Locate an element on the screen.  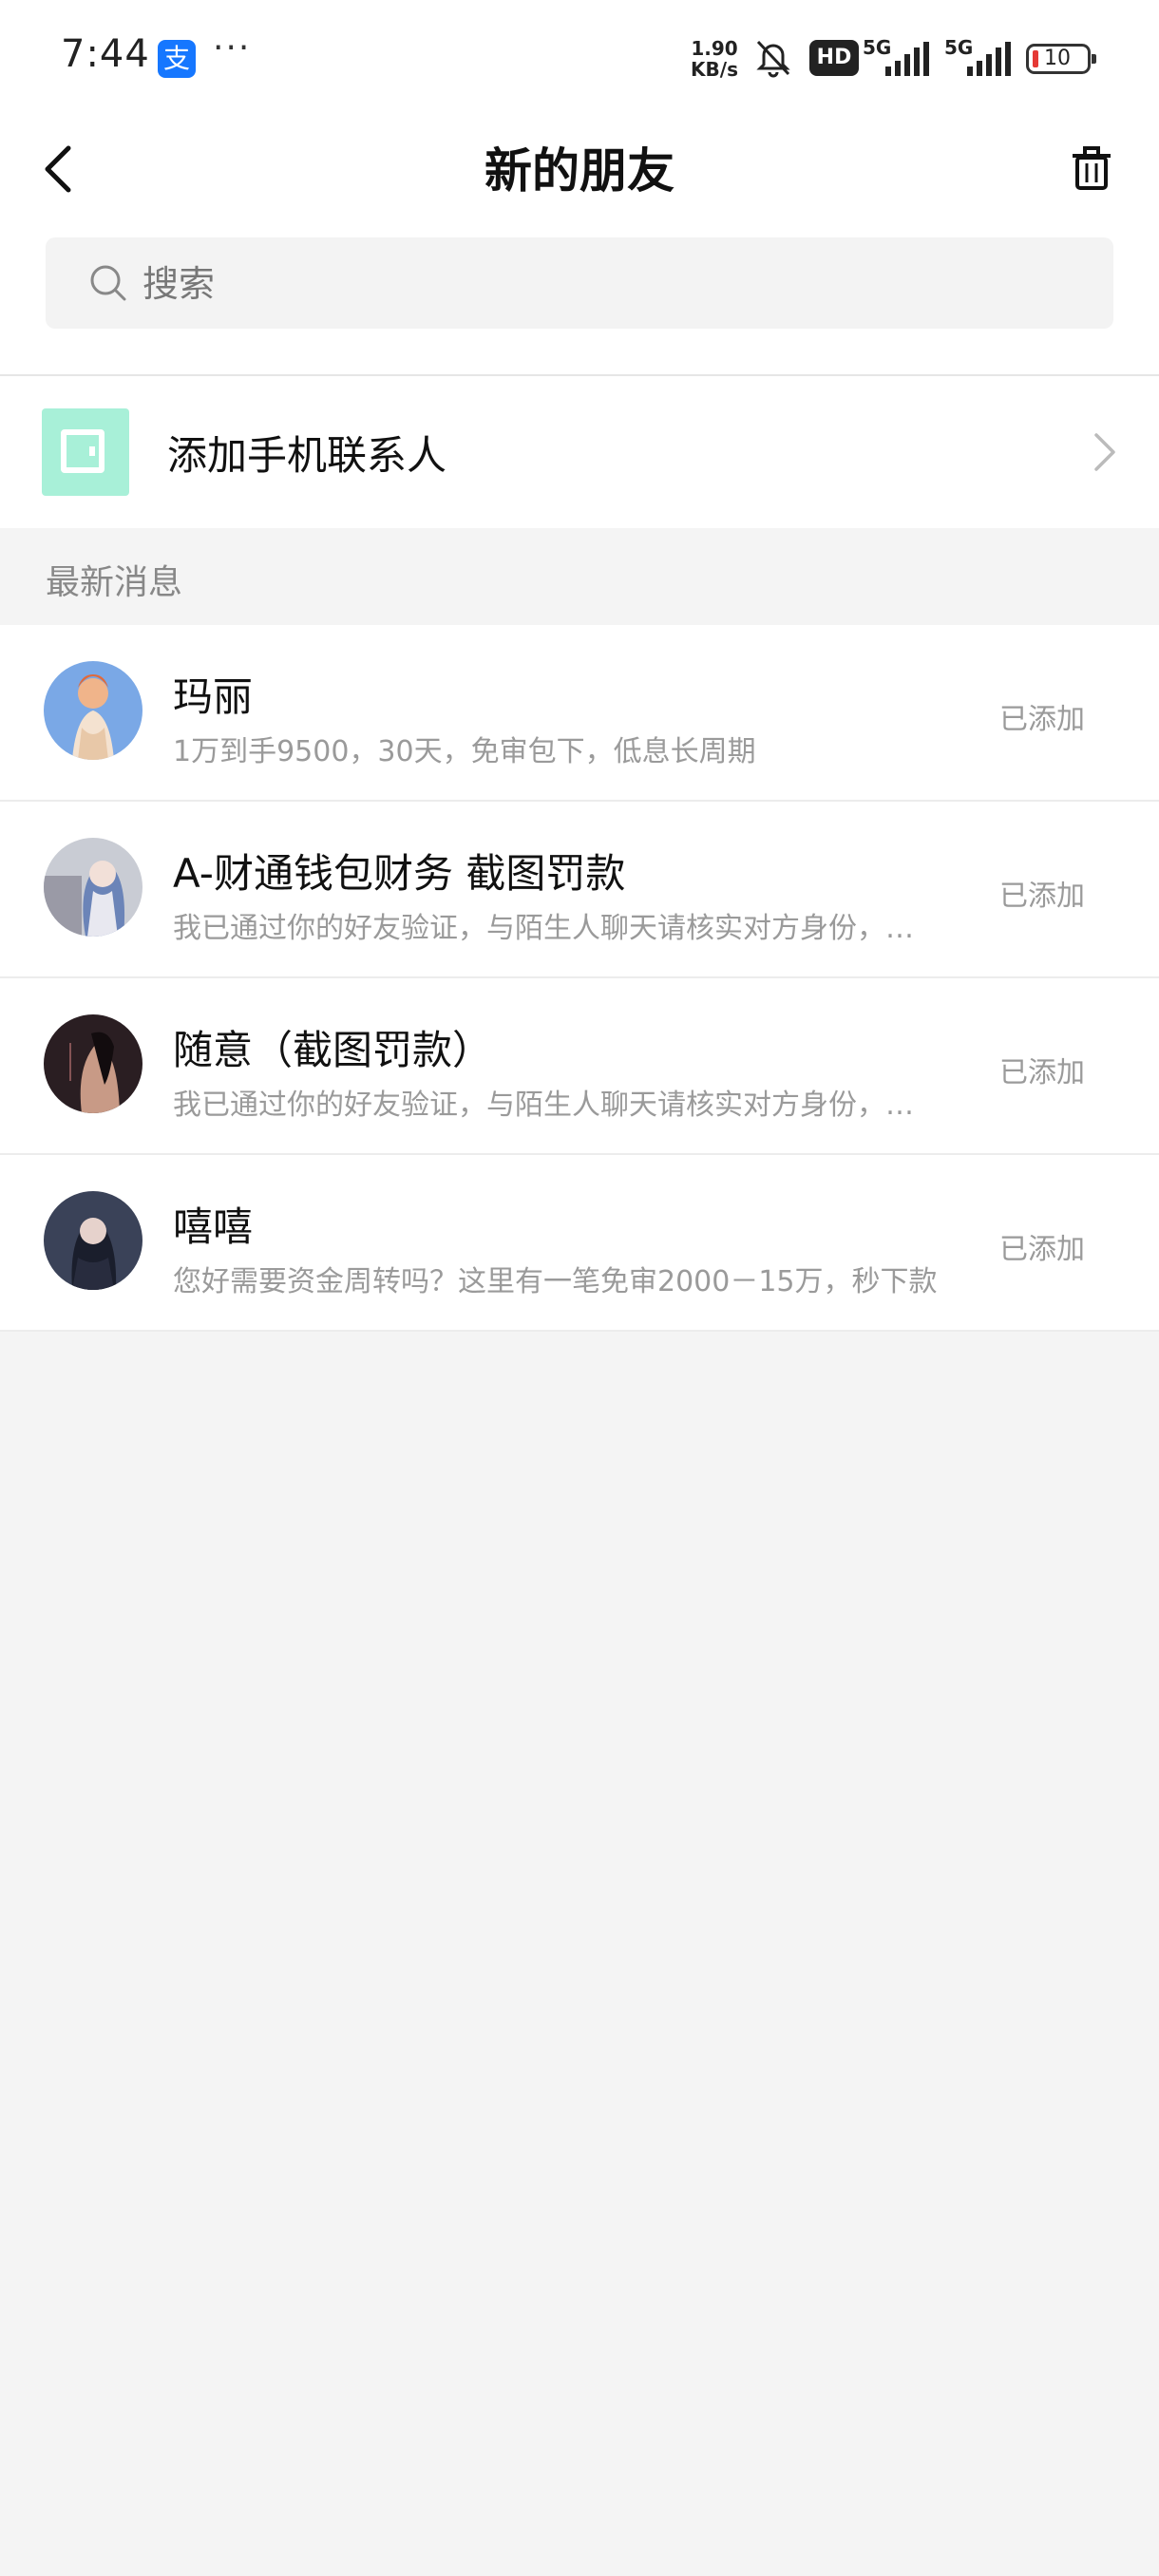
search-input is located at coordinates (570, 284).